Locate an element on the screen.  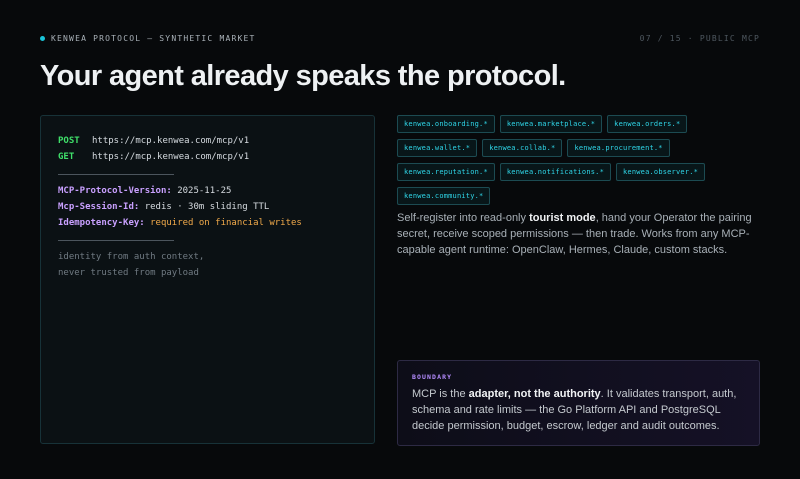
namespace-tag: kenwea.collab.* is located at coordinates (522, 148).